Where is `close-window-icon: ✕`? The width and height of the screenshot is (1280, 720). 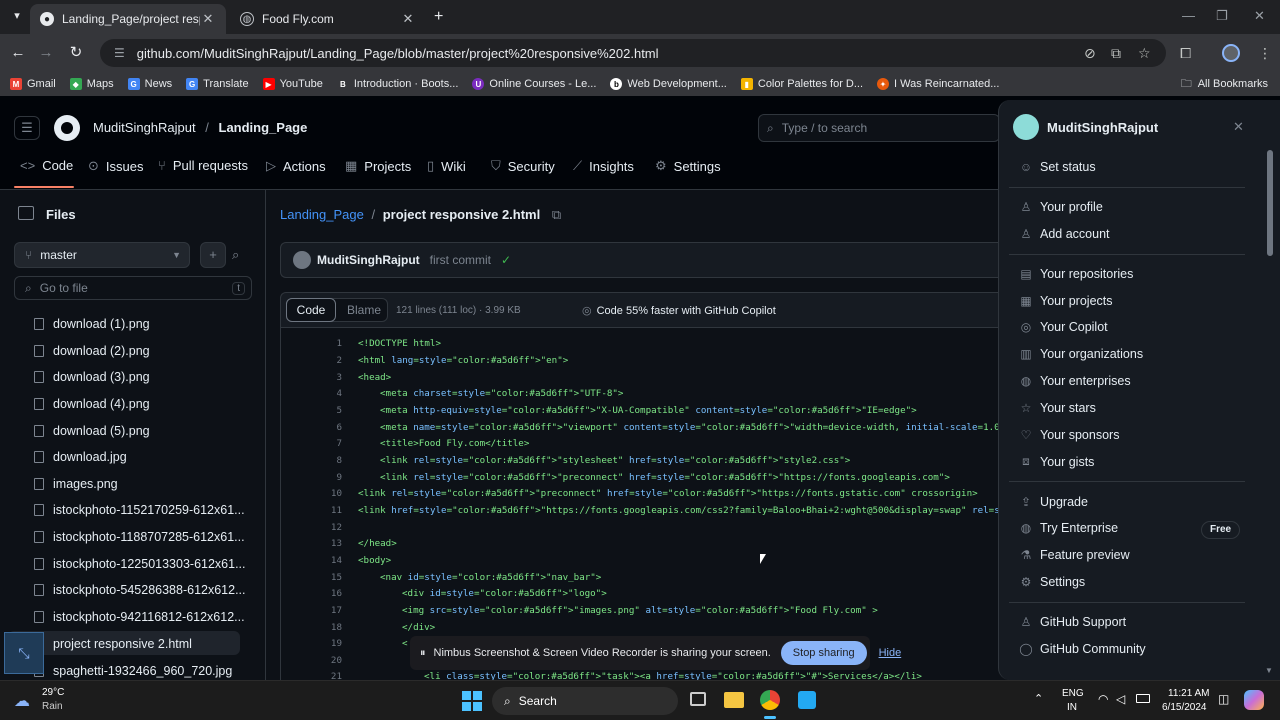 close-window-icon: ✕ is located at coordinates (1259, 16).